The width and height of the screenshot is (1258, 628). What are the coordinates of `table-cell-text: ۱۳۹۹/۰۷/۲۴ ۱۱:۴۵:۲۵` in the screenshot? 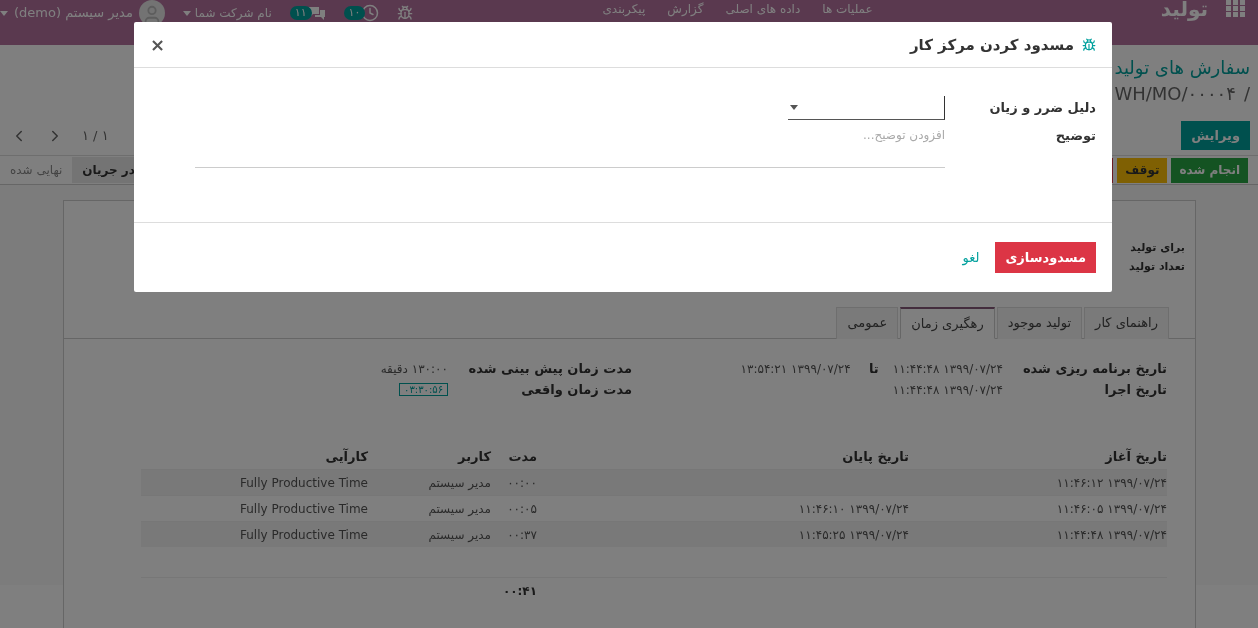 It's located at (853, 534).